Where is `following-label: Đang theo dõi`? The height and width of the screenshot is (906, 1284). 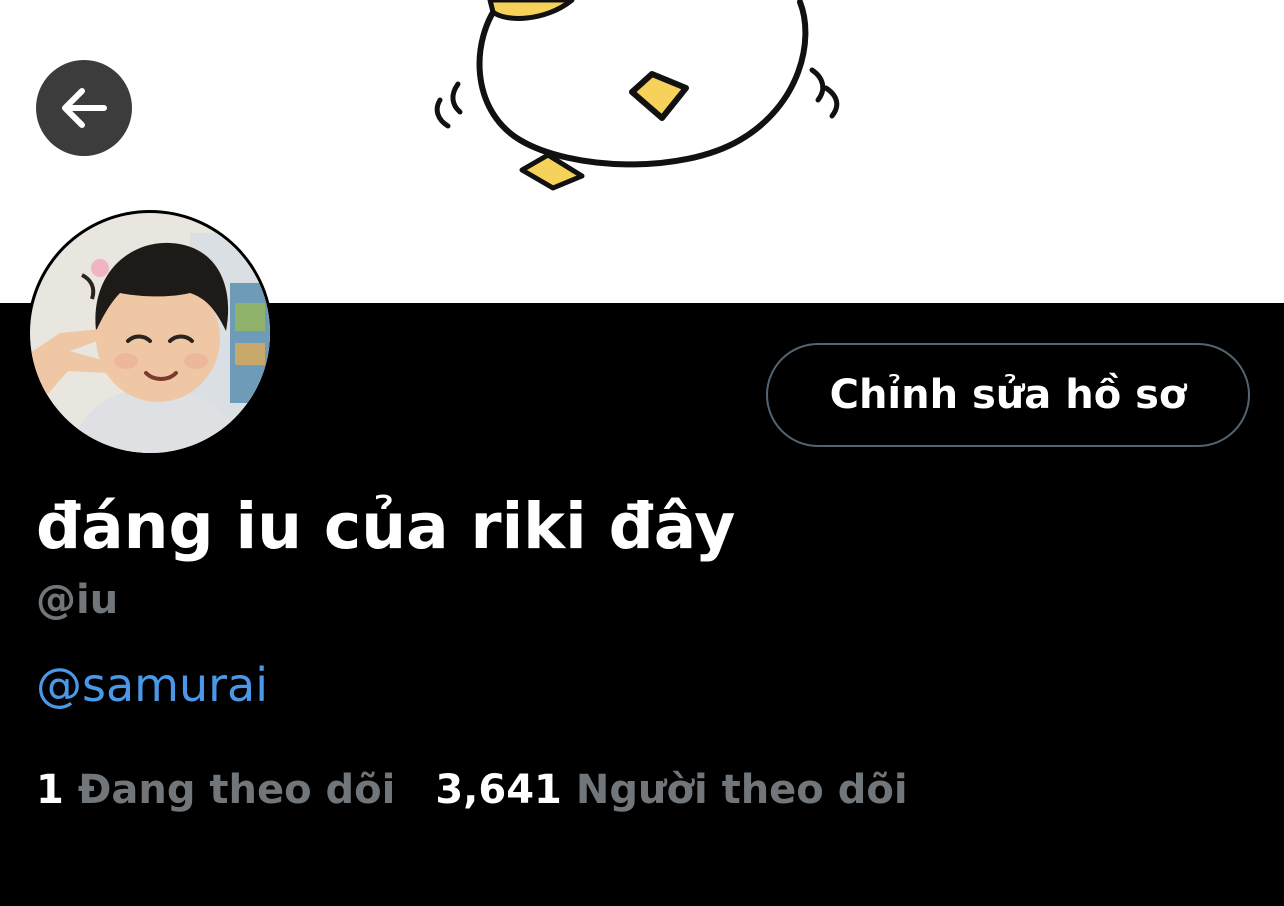
following-label: Đang theo dõi is located at coordinates (236, 790).